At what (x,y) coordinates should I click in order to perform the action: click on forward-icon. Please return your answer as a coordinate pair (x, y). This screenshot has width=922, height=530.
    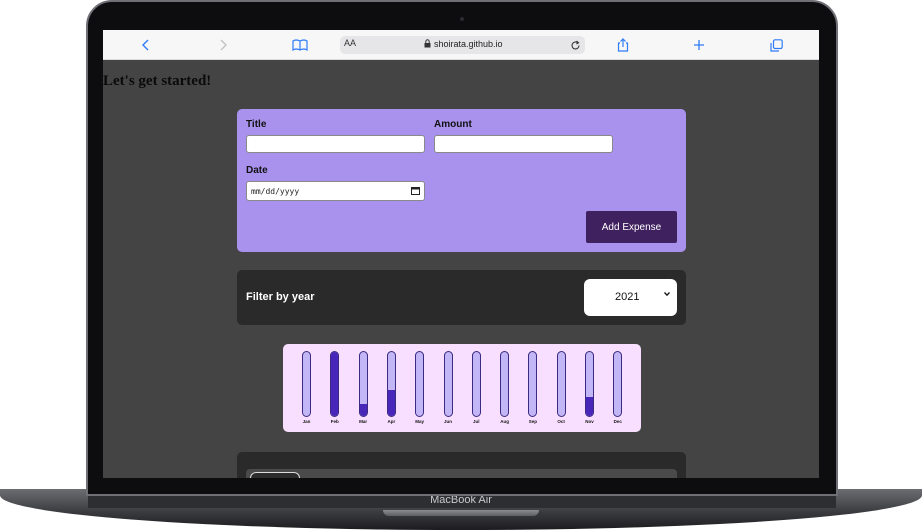
    Looking at the image, I should click on (223, 45).